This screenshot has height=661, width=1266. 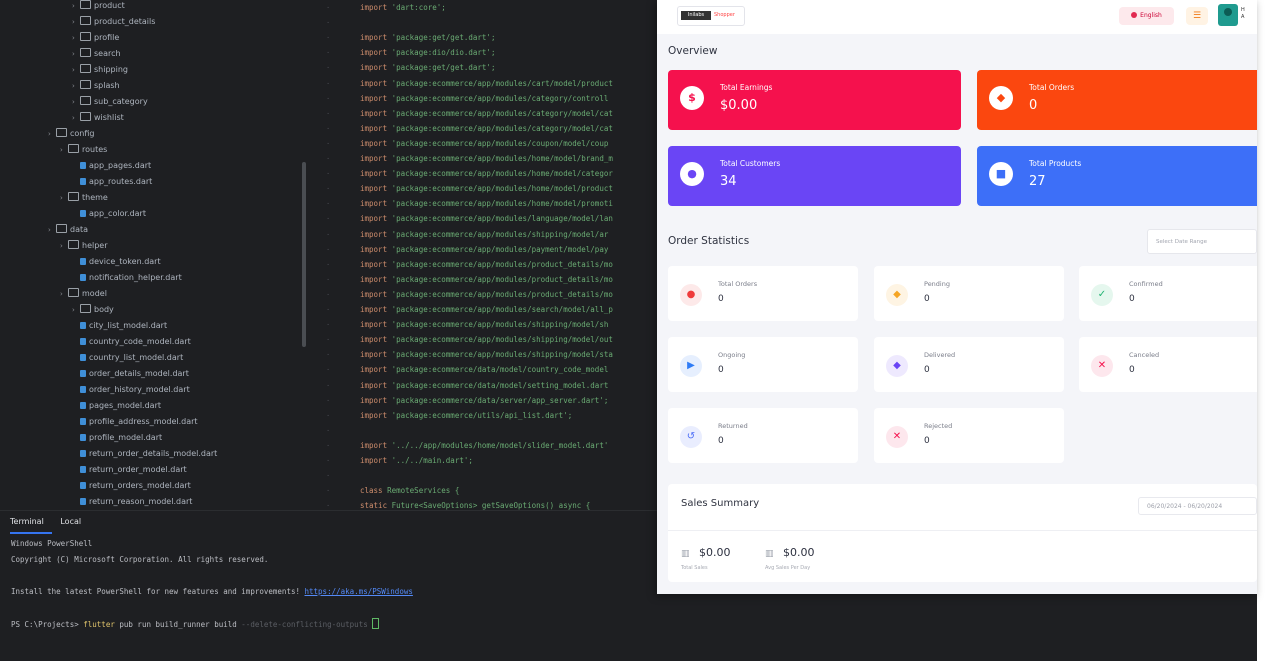 I want to click on explorer-item-label: routes, so click(x=95, y=149).